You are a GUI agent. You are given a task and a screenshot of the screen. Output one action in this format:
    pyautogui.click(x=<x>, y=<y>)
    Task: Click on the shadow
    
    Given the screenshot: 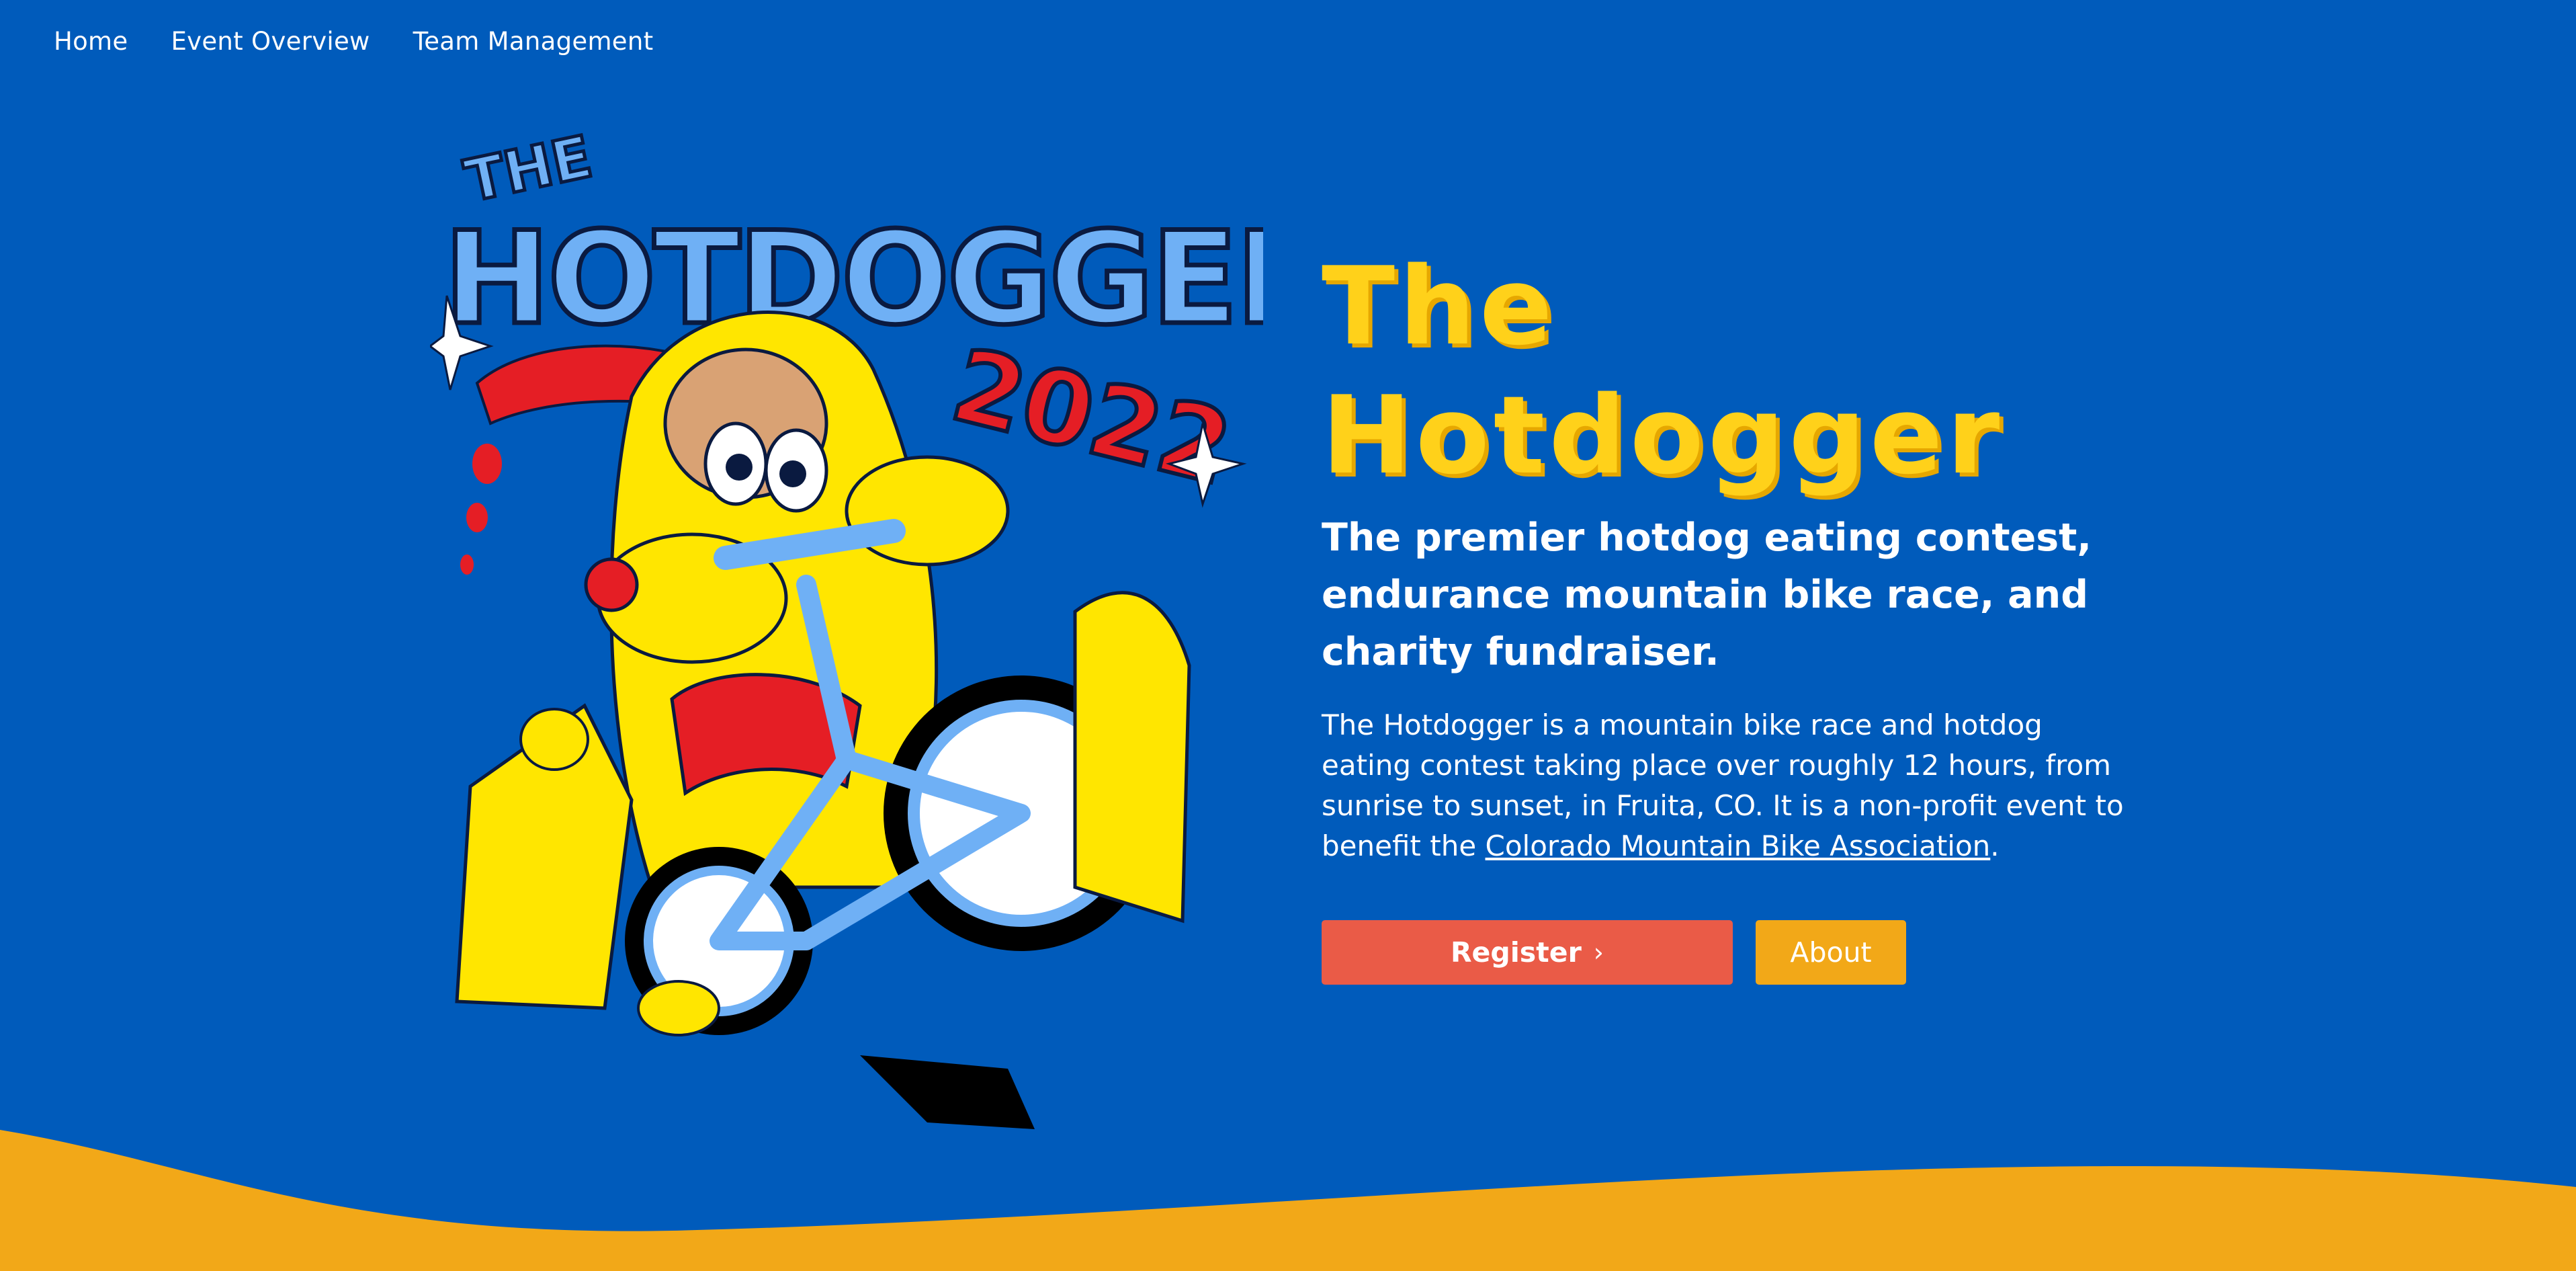 What is the action you would take?
    pyautogui.click(x=947, y=1092)
    